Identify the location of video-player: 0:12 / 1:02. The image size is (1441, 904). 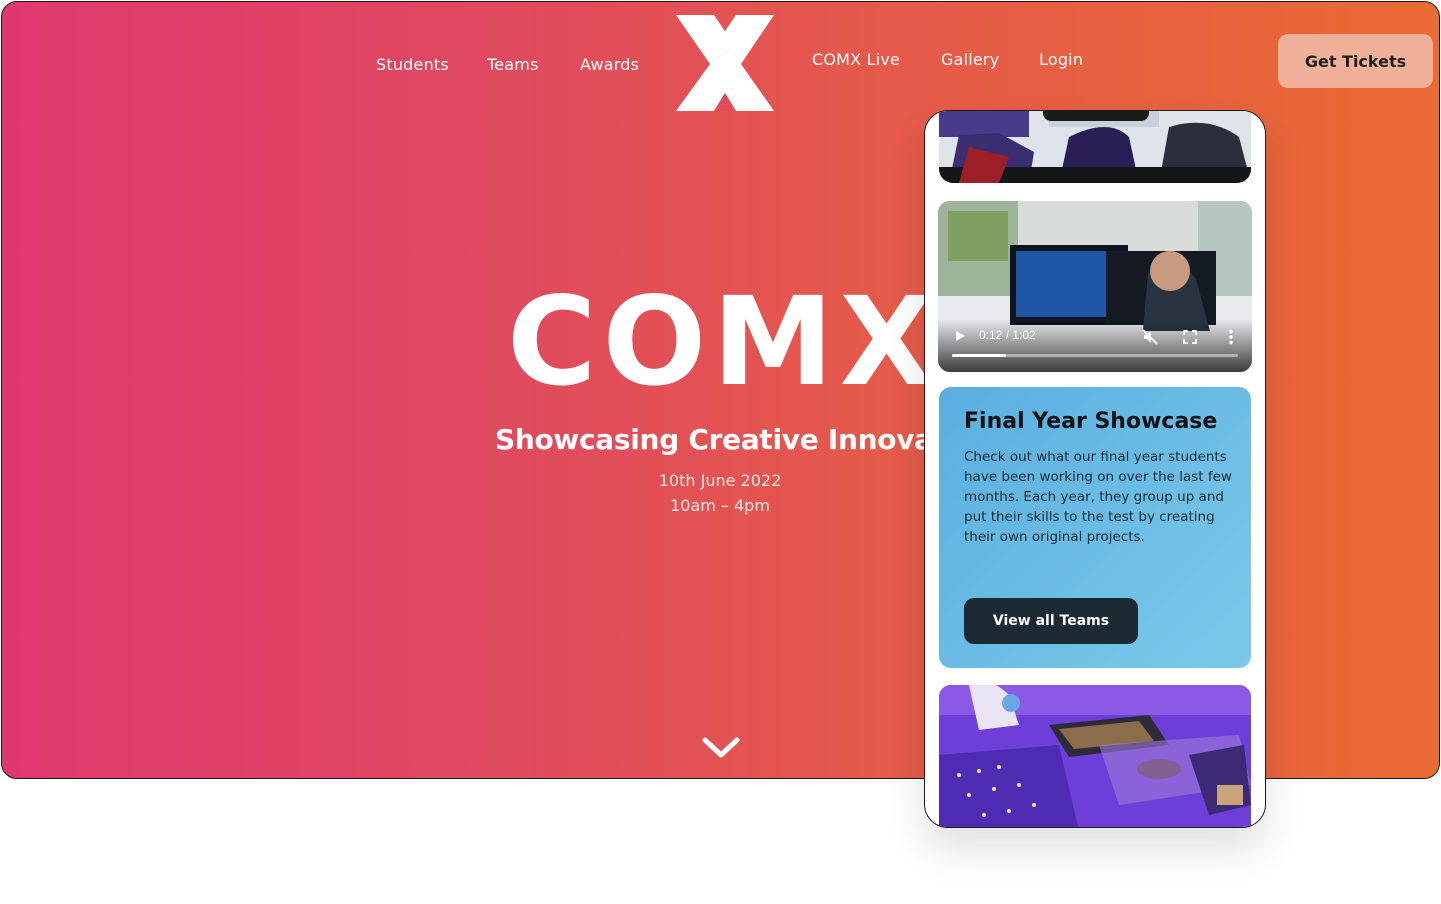
(1095, 286).